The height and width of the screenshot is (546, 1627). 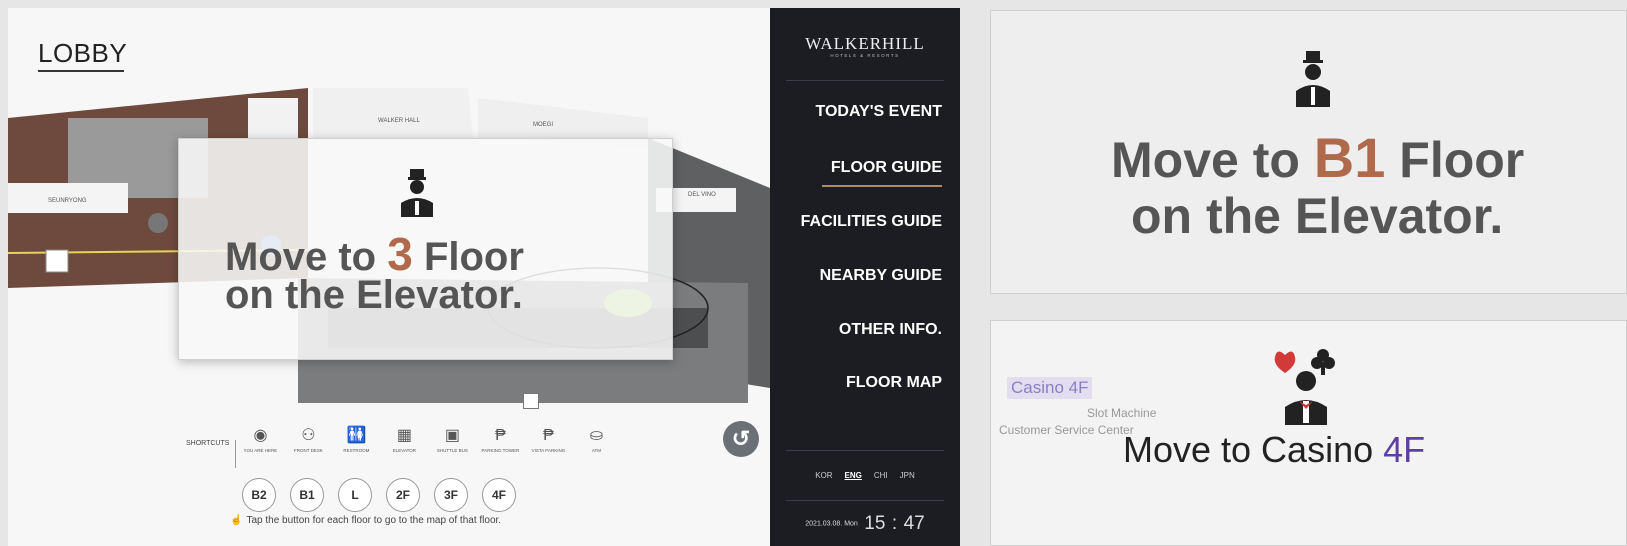 What do you see at coordinates (158, 223) in the screenshot?
I see `map-marker` at bounding box center [158, 223].